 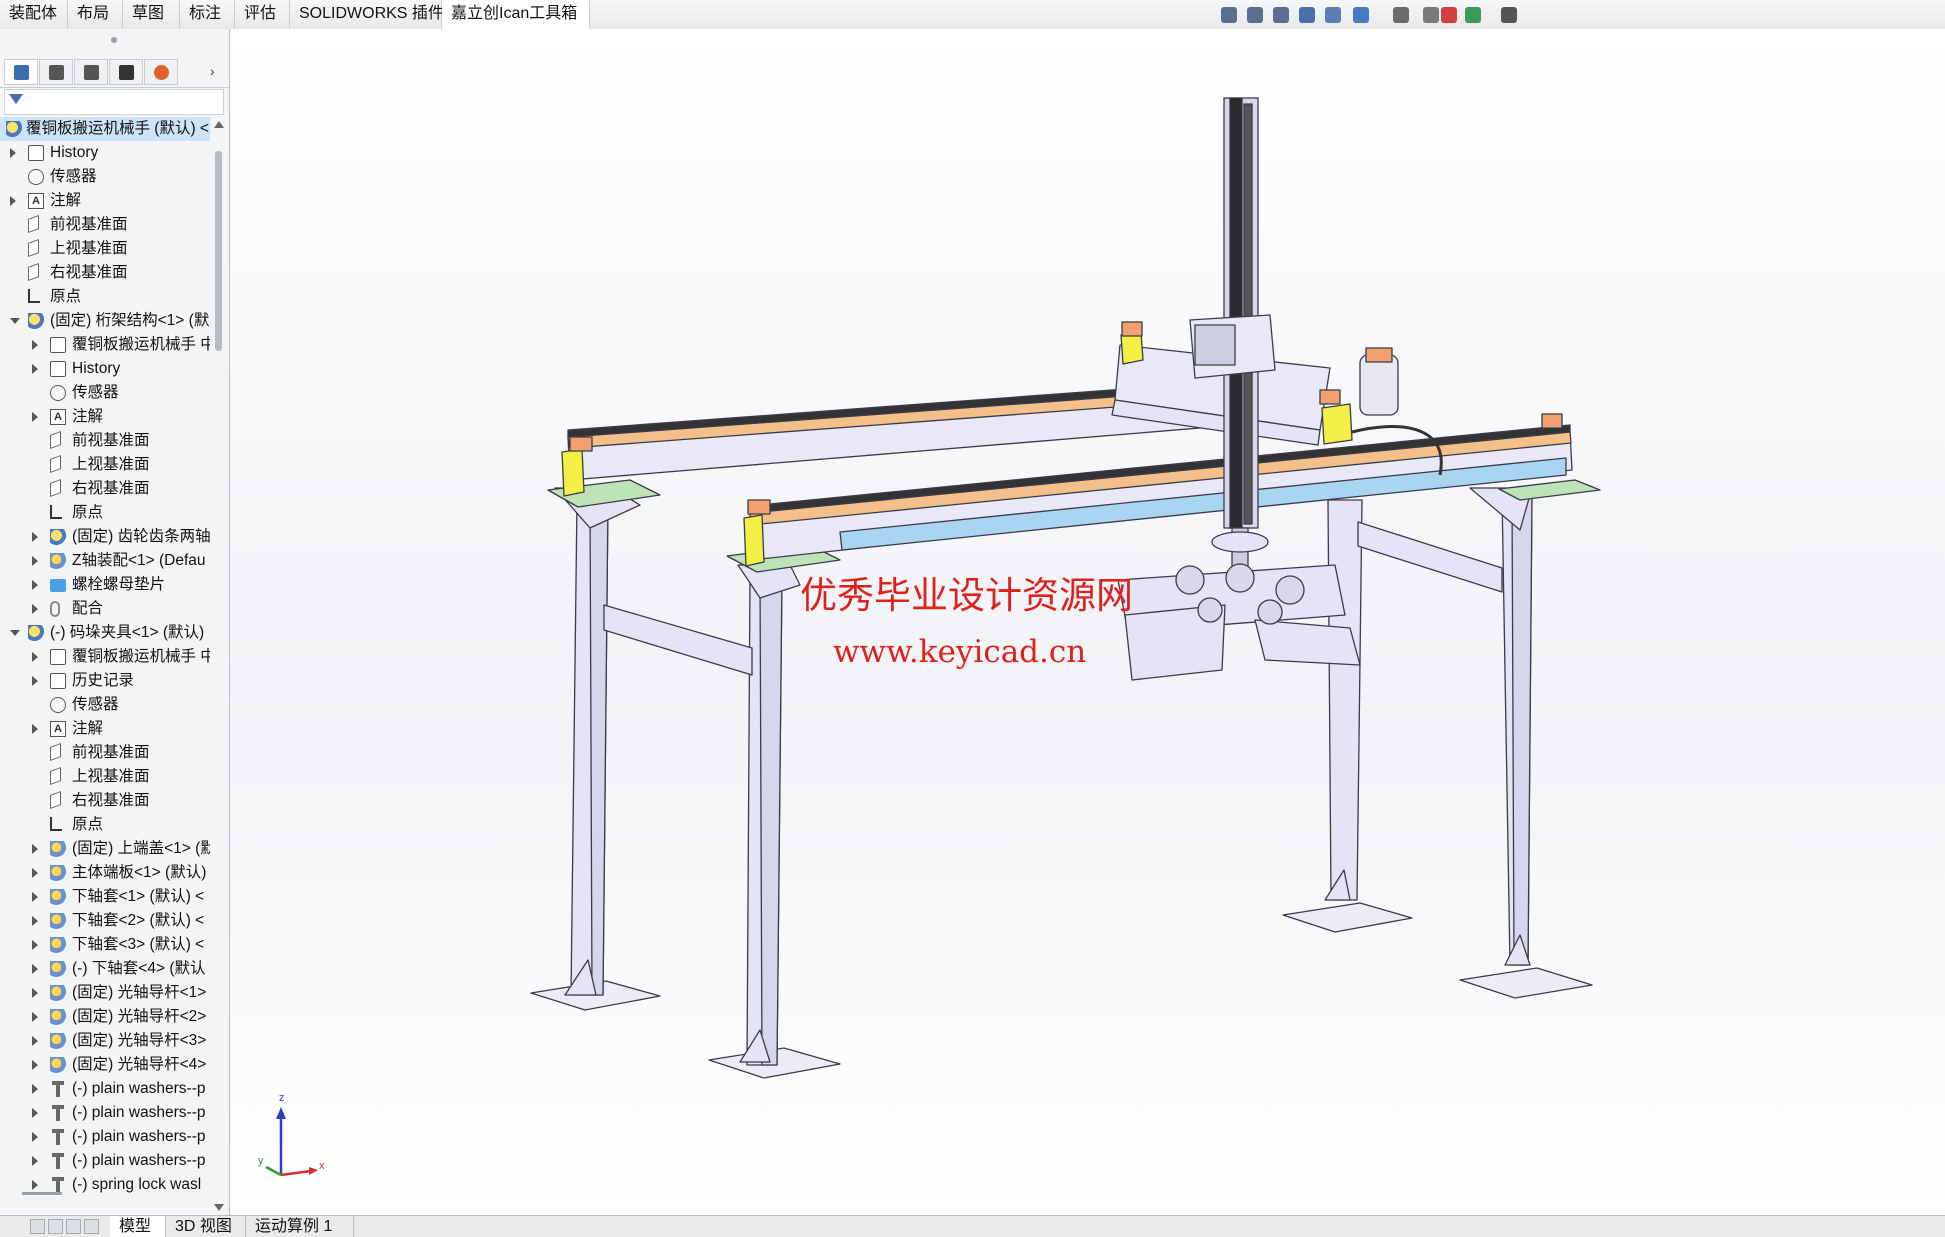 What do you see at coordinates (367, 14) in the screenshot?
I see `ribbon-tab-5: SOLIDWORKS 插件` at bounding box center [367, 14].